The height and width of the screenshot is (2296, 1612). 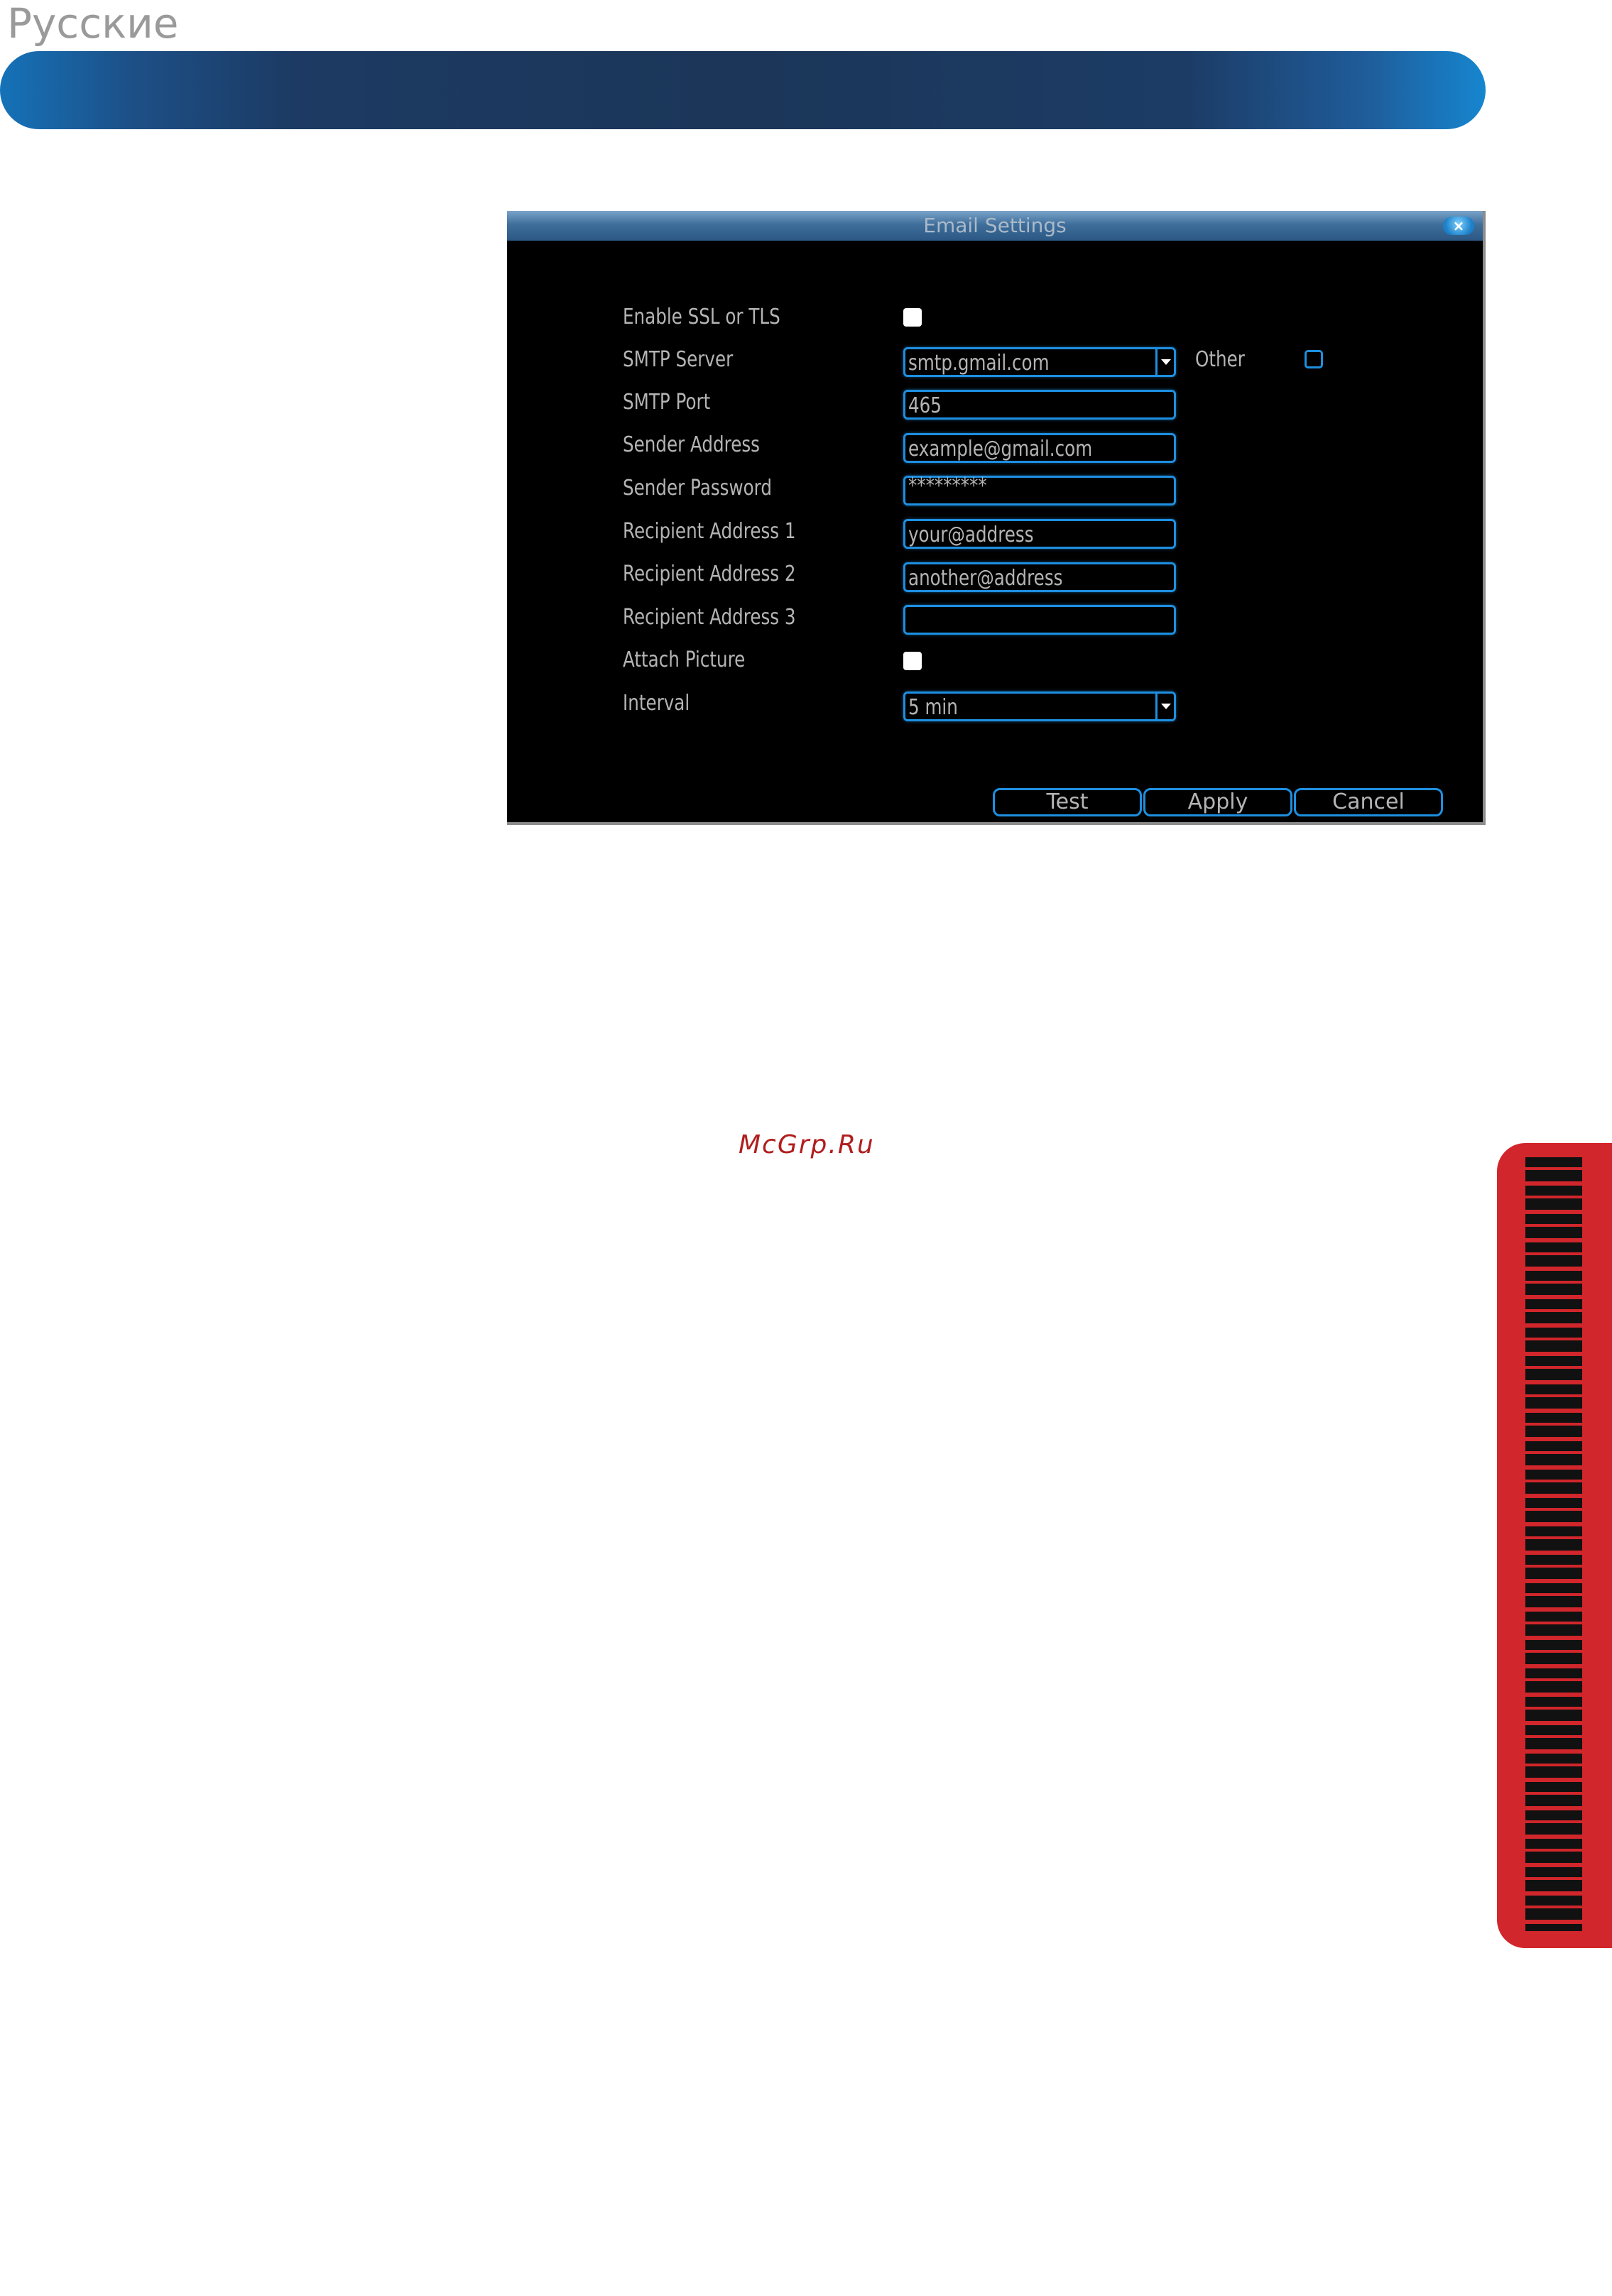 I want to click on smtp-server-label: SMTP Server, so click(x=678, y=359).